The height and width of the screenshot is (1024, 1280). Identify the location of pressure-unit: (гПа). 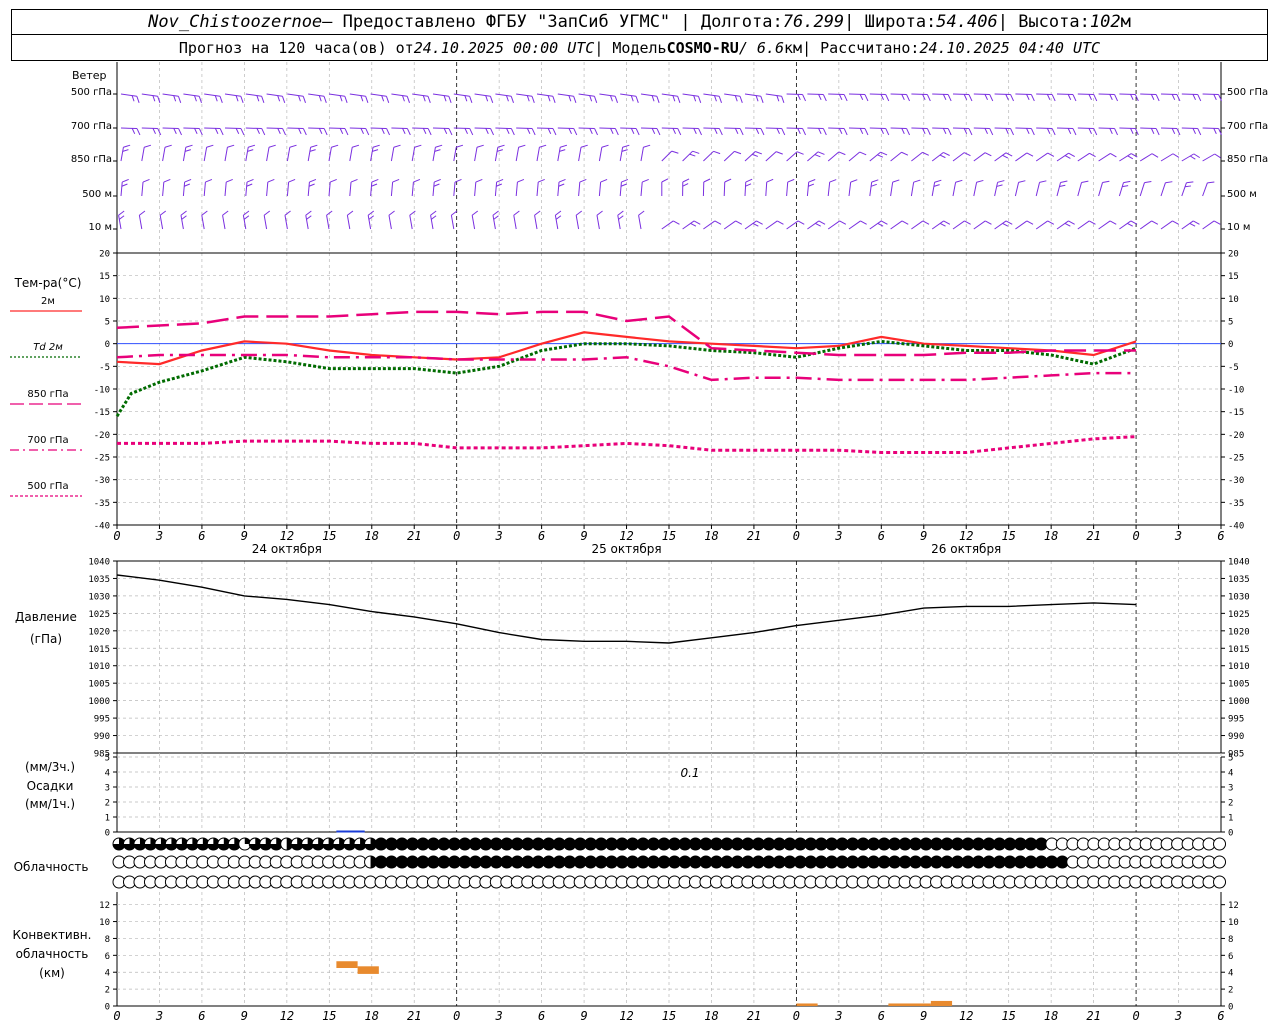
(46, 639).